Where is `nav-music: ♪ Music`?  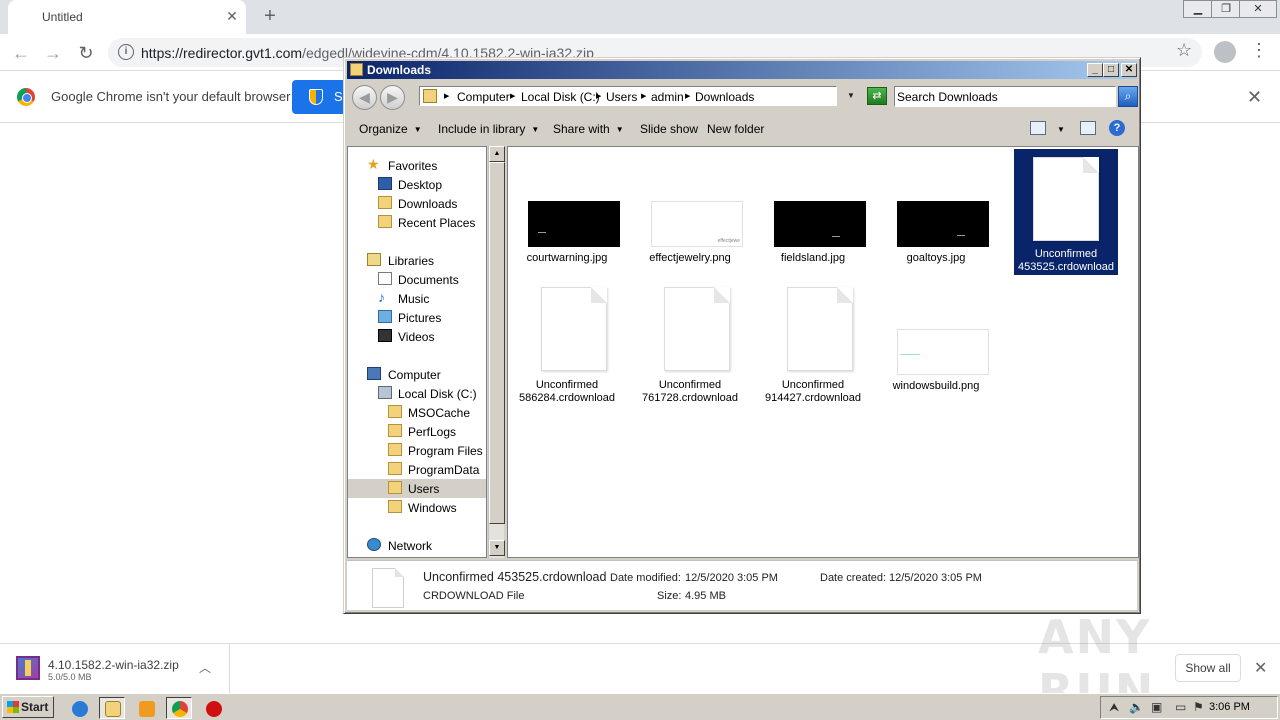 nav-music: ♪ Music is located at coordinates (417, 298).